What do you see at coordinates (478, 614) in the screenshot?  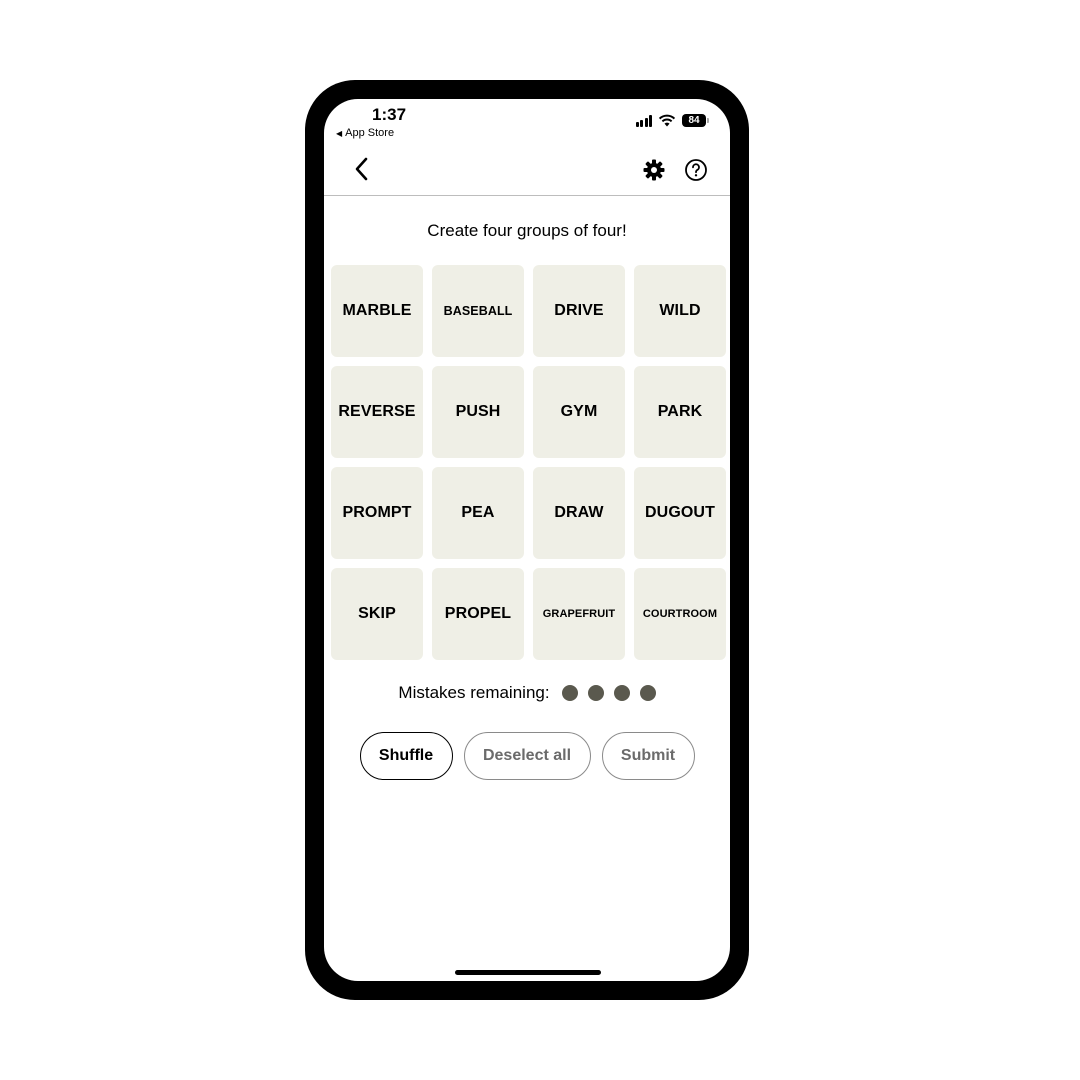 I see `word-tile: PROPEL` at bounding box center [478, 614].